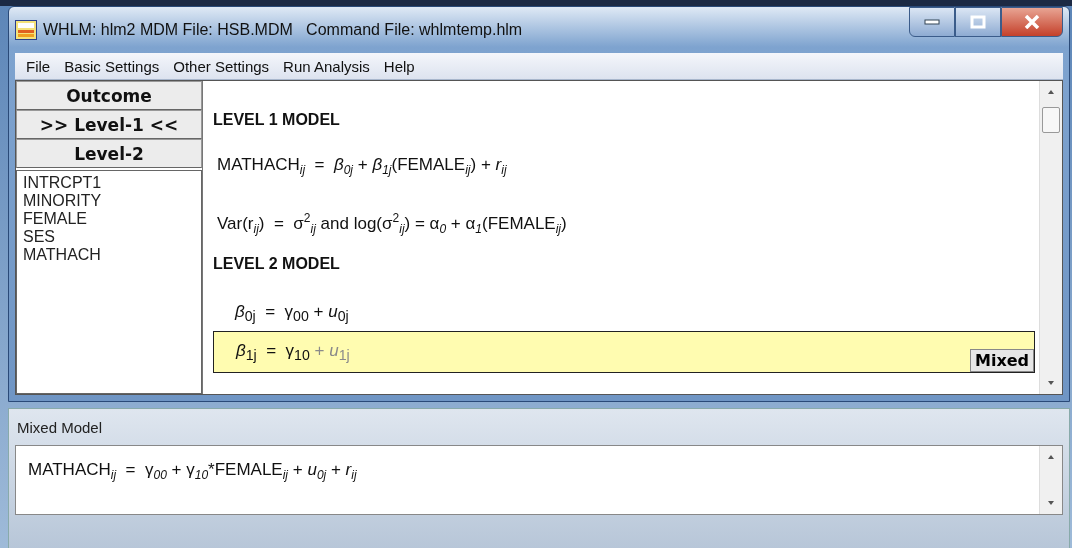 Image resolution: width=1072 pixels, height=548 pixels. Describe the element at coordinates (362, 167) in the screenshot. I see `equation: MATHACH$_{ij}$ = β$_{0j}$ + β$_{1j}$(FEMALE$_{ij}$) + r$_{ij}$` at that location.